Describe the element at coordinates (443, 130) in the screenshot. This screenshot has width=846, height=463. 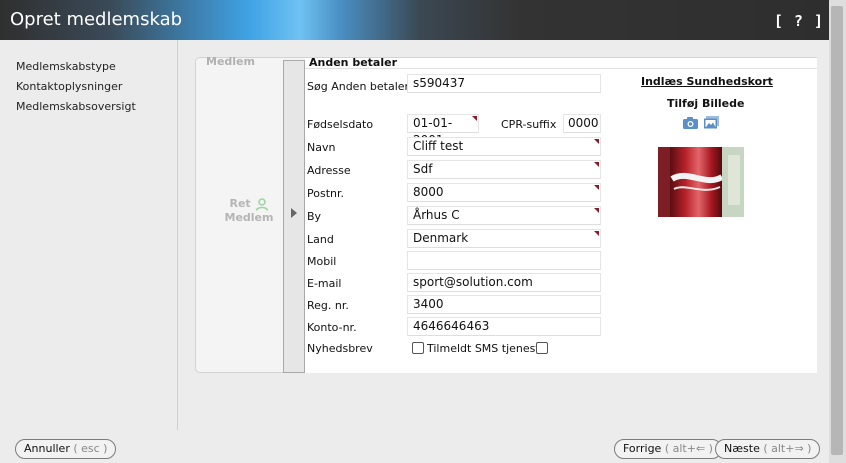
I see `birthdate-input: 01-01-2001` at that location.